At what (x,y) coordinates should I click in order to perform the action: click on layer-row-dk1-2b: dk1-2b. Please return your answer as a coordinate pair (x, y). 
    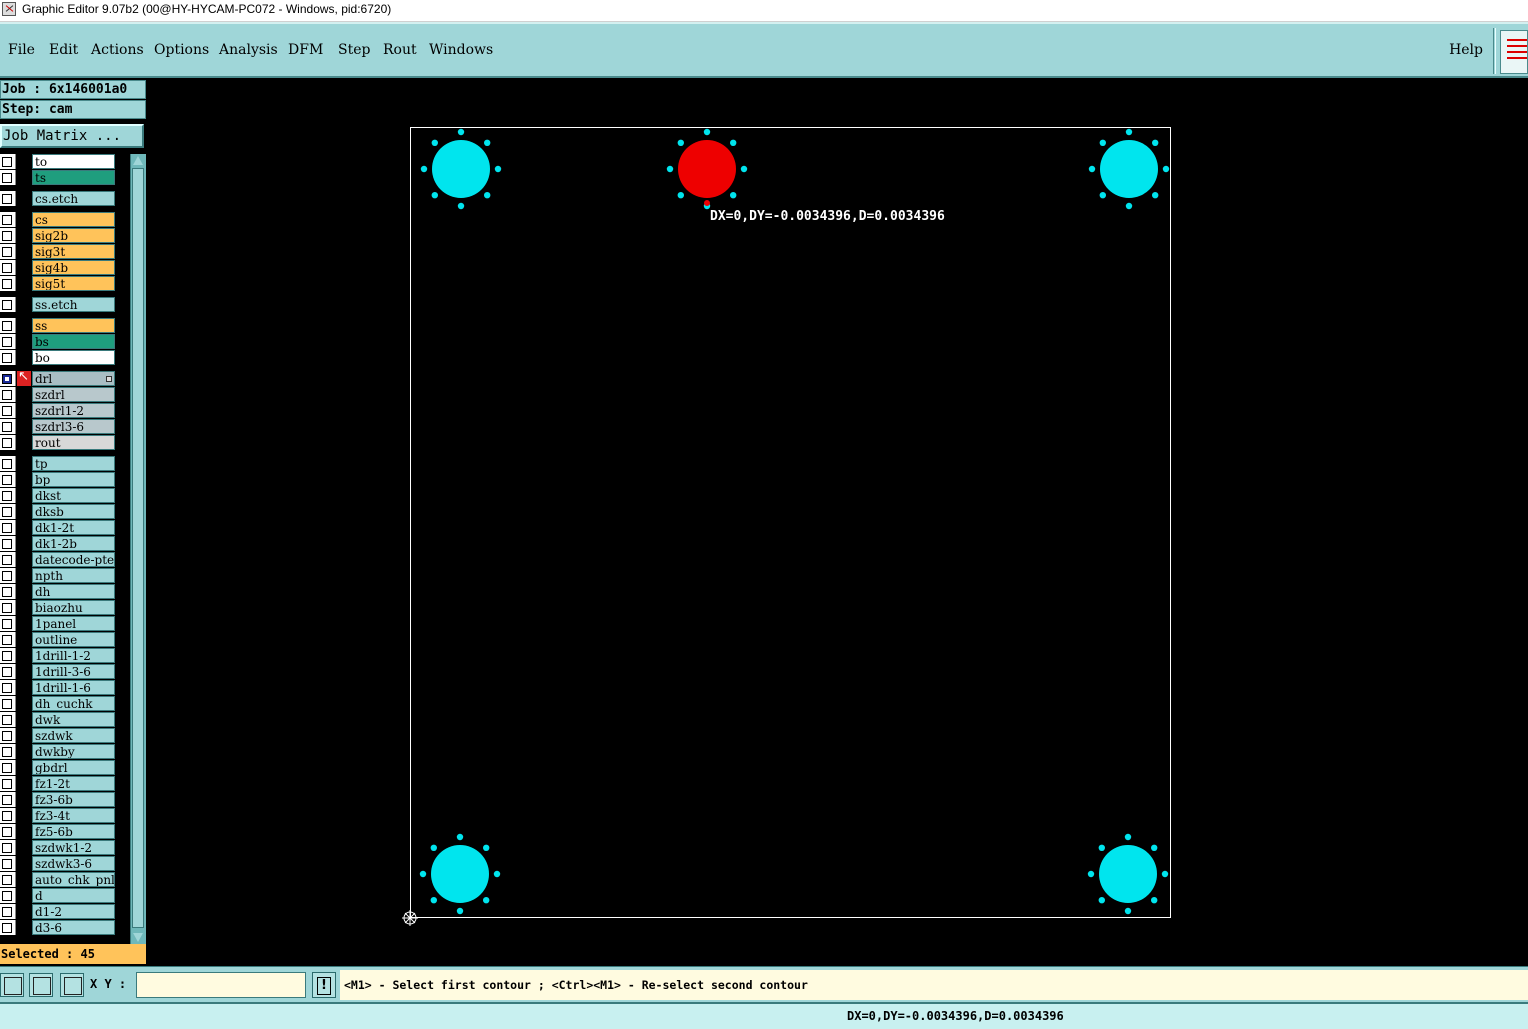
    Looking at the image, I should click on (59, 543).